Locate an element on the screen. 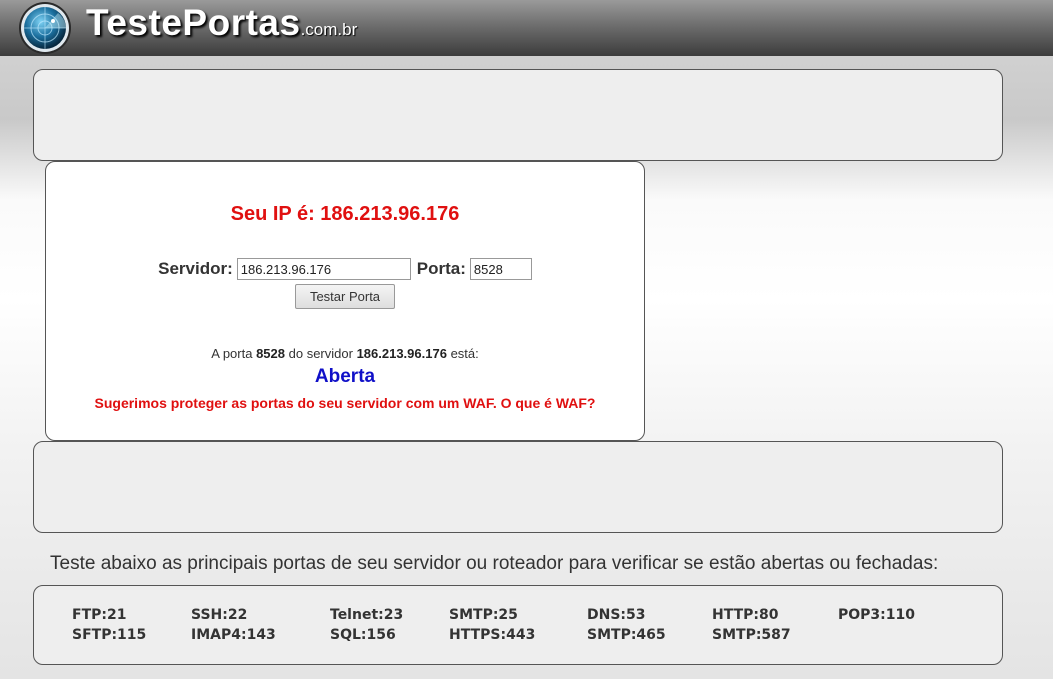 This screenshot has width=1053, height=679. port-link-smtp-465: SMTP:465 is located at coordinates (626, 635).